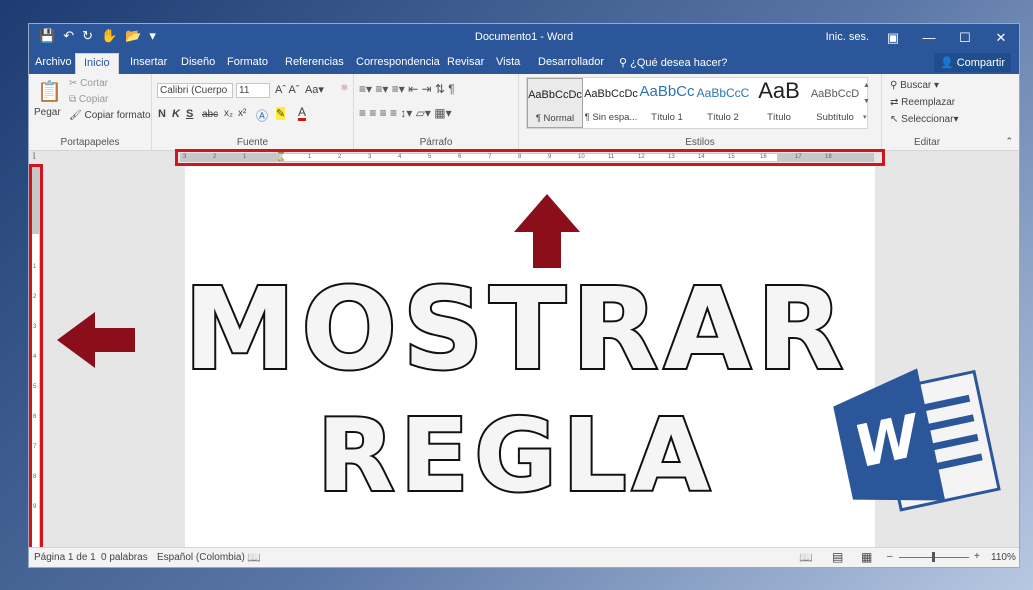  Describe the element at coordinates (189, 114) in the screenshot. I see `underline-icon: S` at that location.